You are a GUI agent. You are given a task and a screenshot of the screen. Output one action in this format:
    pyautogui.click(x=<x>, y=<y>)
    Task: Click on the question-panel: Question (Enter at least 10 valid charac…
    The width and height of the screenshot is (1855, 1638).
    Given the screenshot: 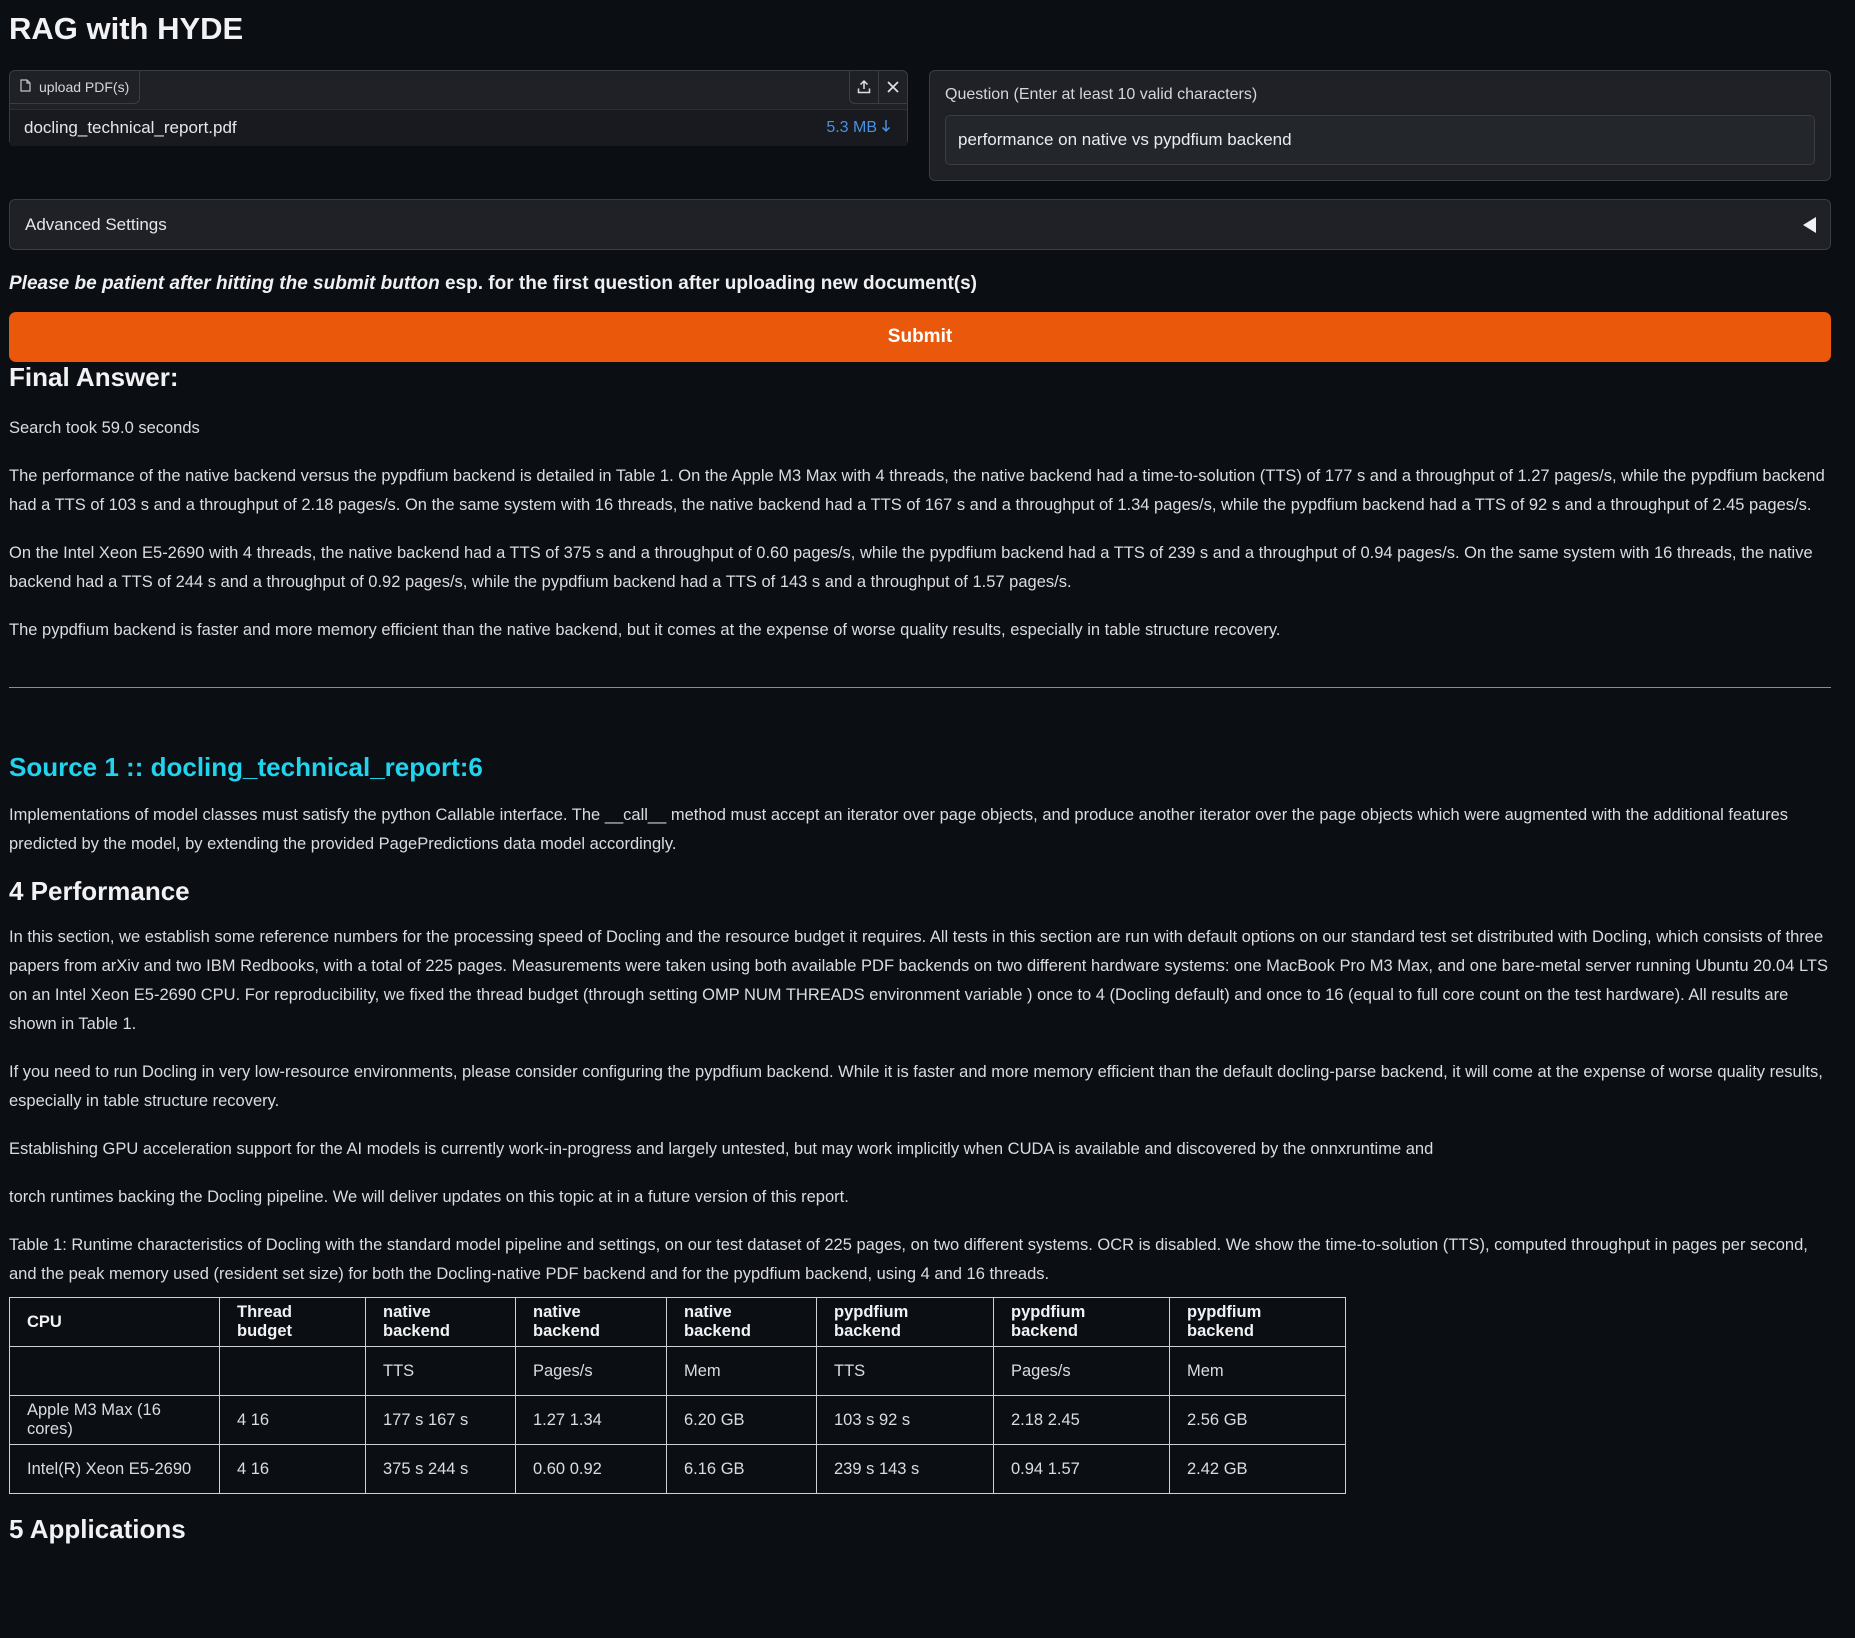 What is the action you would take?
    pyautogui.click(x=1380, y=125)
    